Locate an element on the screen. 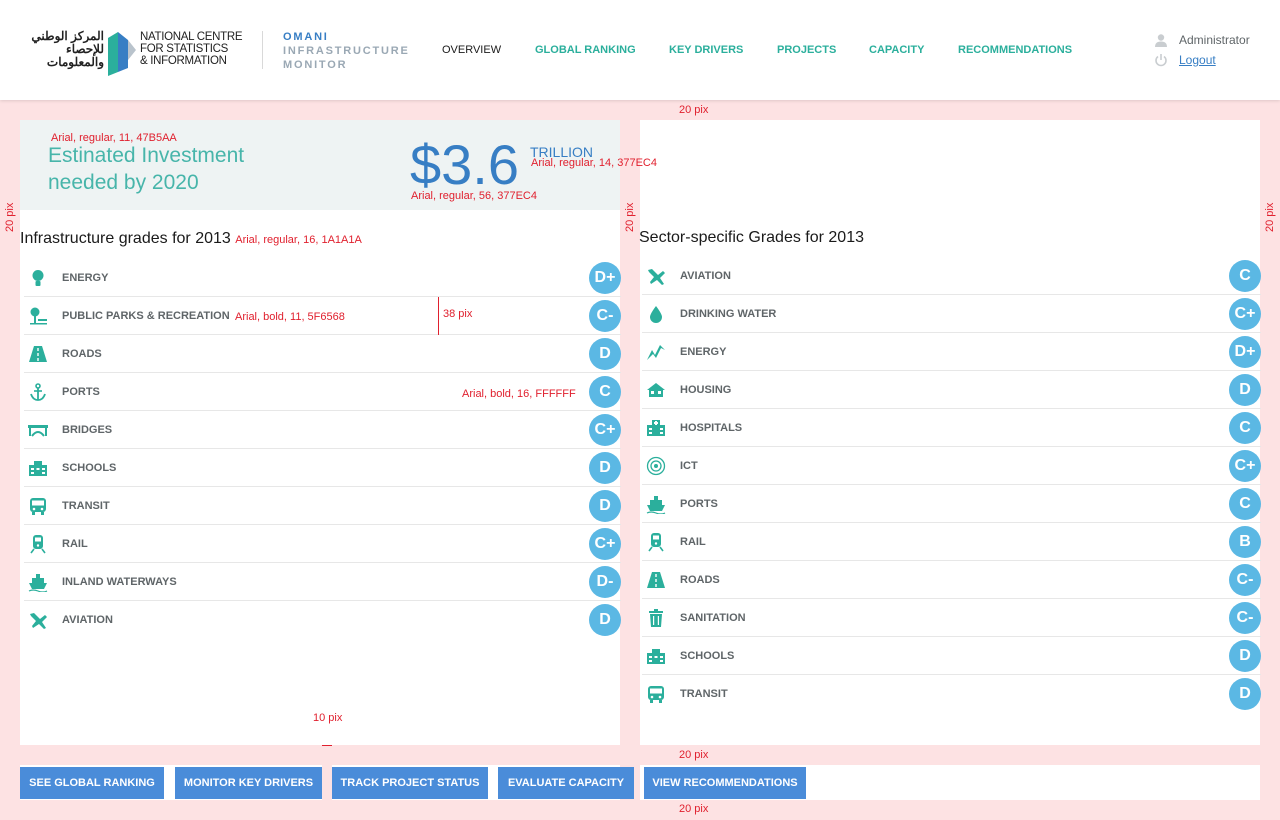 This screenshot has height=820, width=1280. list-item: RAIL B is located at coordinates (951, 542).